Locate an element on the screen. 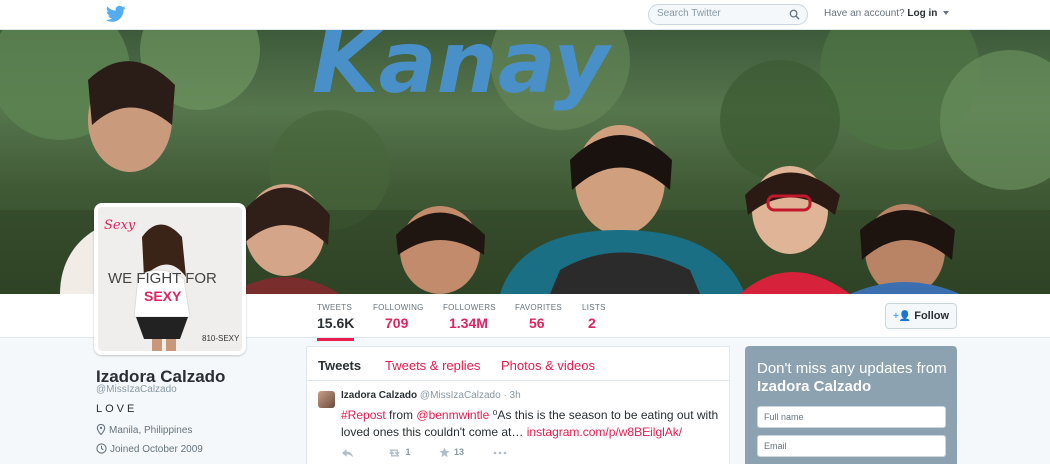 The image size is (1050, 464). tweet-hashtag: #Repost is located at coordinates (363, 415).